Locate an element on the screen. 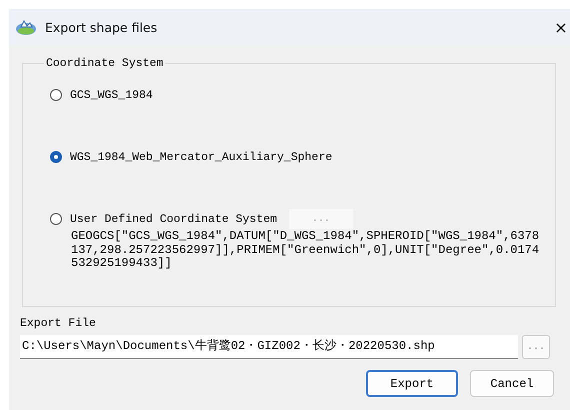 The width and height of the screenshot is (570, 410). export-file-label: Export File is located at coordinates (58, 323).